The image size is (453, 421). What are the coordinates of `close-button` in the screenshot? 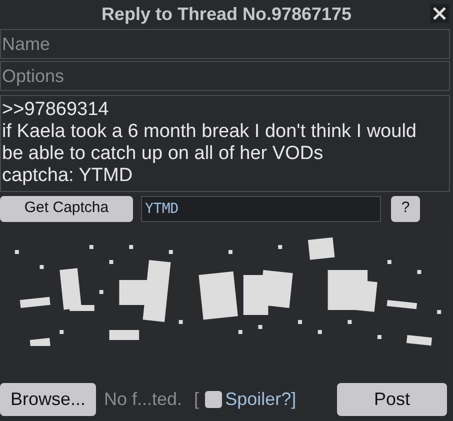 It's located at (439, 13).